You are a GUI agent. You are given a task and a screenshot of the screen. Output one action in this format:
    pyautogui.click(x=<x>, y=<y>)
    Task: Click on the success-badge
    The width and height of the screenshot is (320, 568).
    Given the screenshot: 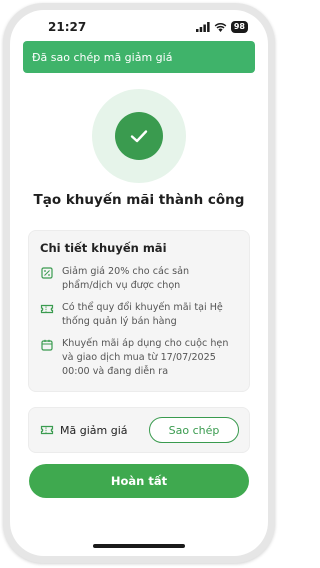 What is the action you would take?
    pyautogui.click(x=139, y=136)
    